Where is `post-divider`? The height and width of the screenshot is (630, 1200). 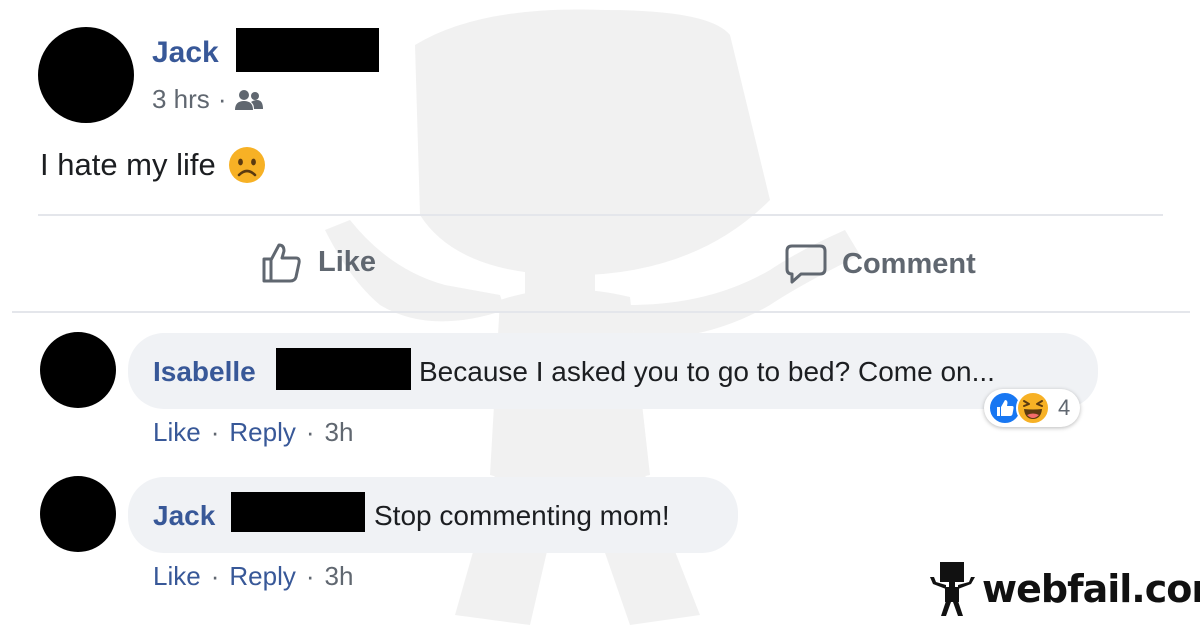
post-divider is located at coordinates (600, 215).